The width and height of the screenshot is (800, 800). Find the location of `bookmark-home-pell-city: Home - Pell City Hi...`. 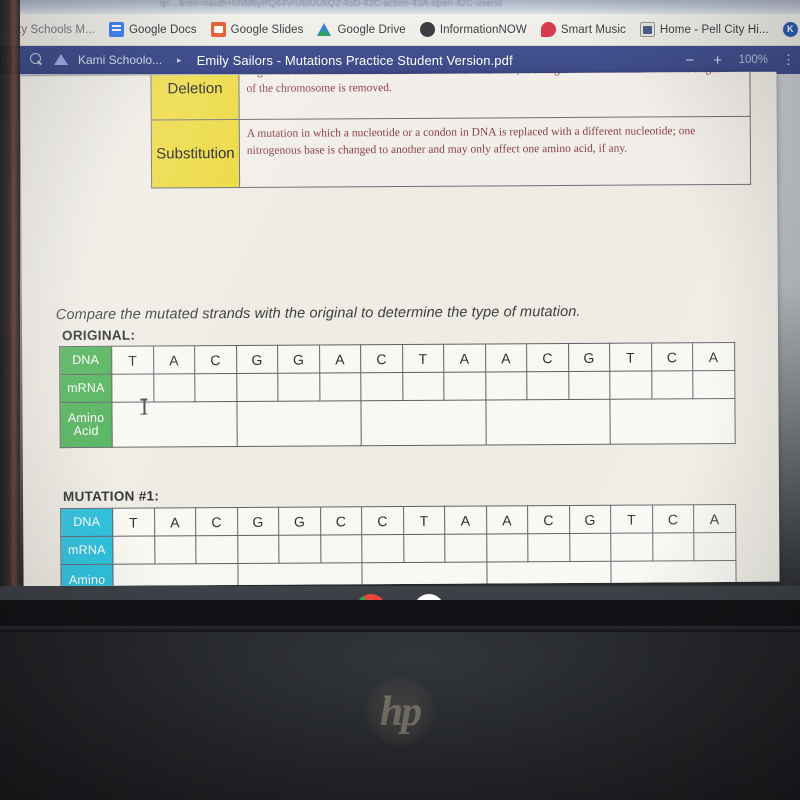

bookmark-home-pell-city: Home - Pell City Hi... is located at coordinates (704, 30).